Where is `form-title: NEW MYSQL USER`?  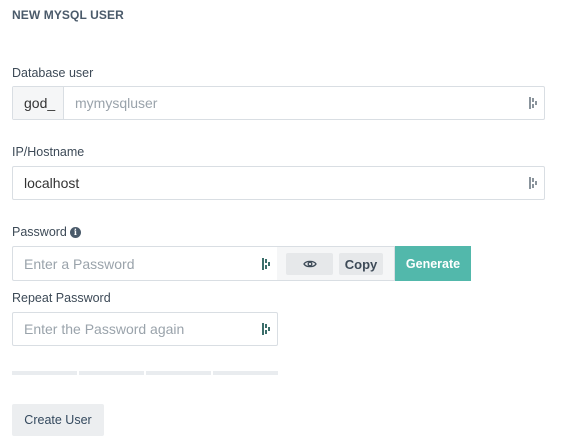 form-title: NEW MYSQL USER is located at coordinates (68, 15).